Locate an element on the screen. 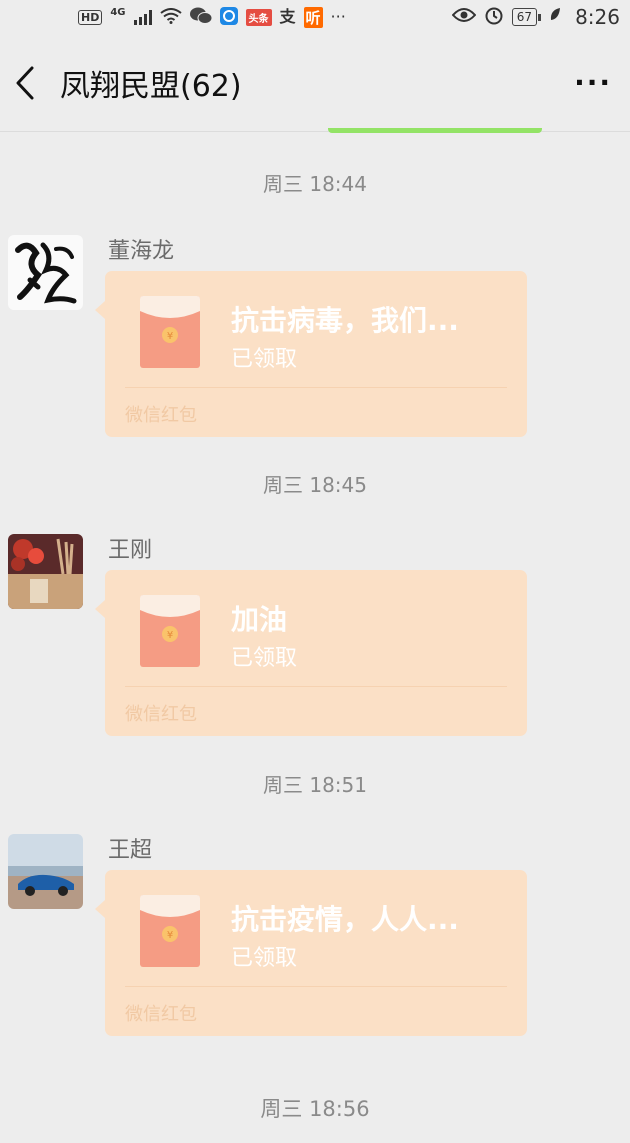 The height and width of the screenshot is (1143, 630). status-right-icons: 67 8:26 is located at coordinates (535, 17).